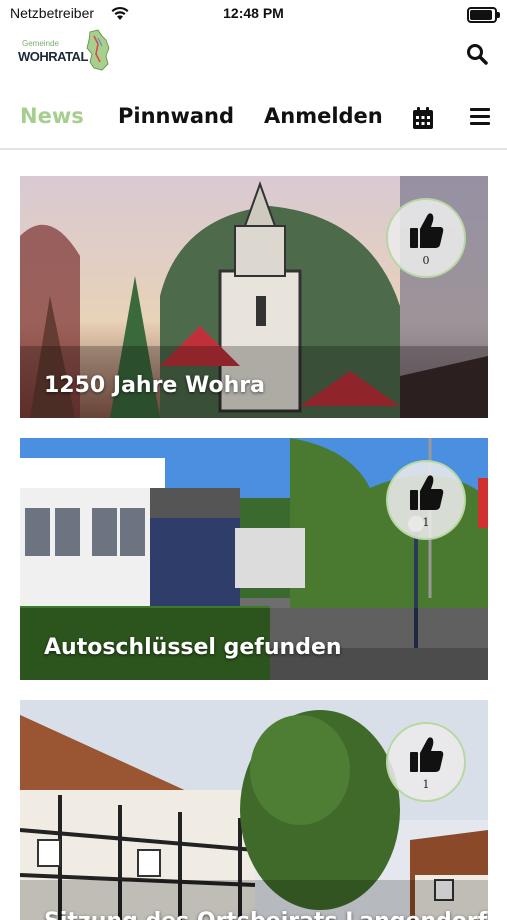 The width and height of the screenshot is (507, 920). I want to click on app-logo: Gemeinde WOHRATAL, so click(65, 51).